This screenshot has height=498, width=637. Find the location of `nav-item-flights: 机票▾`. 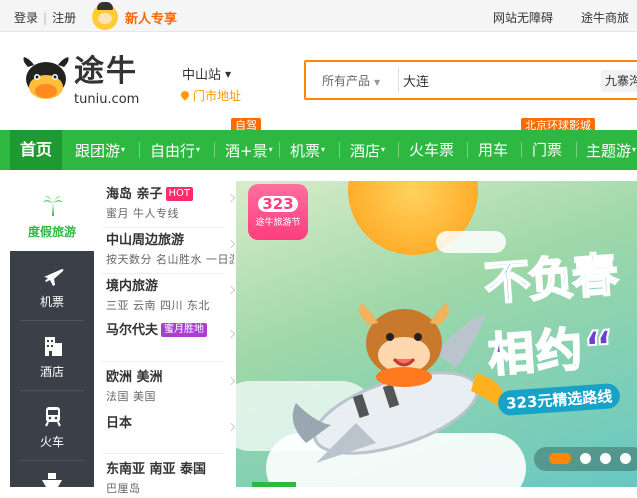

nav-item-flights: 机票▾ is located at coordinates (307, 150).